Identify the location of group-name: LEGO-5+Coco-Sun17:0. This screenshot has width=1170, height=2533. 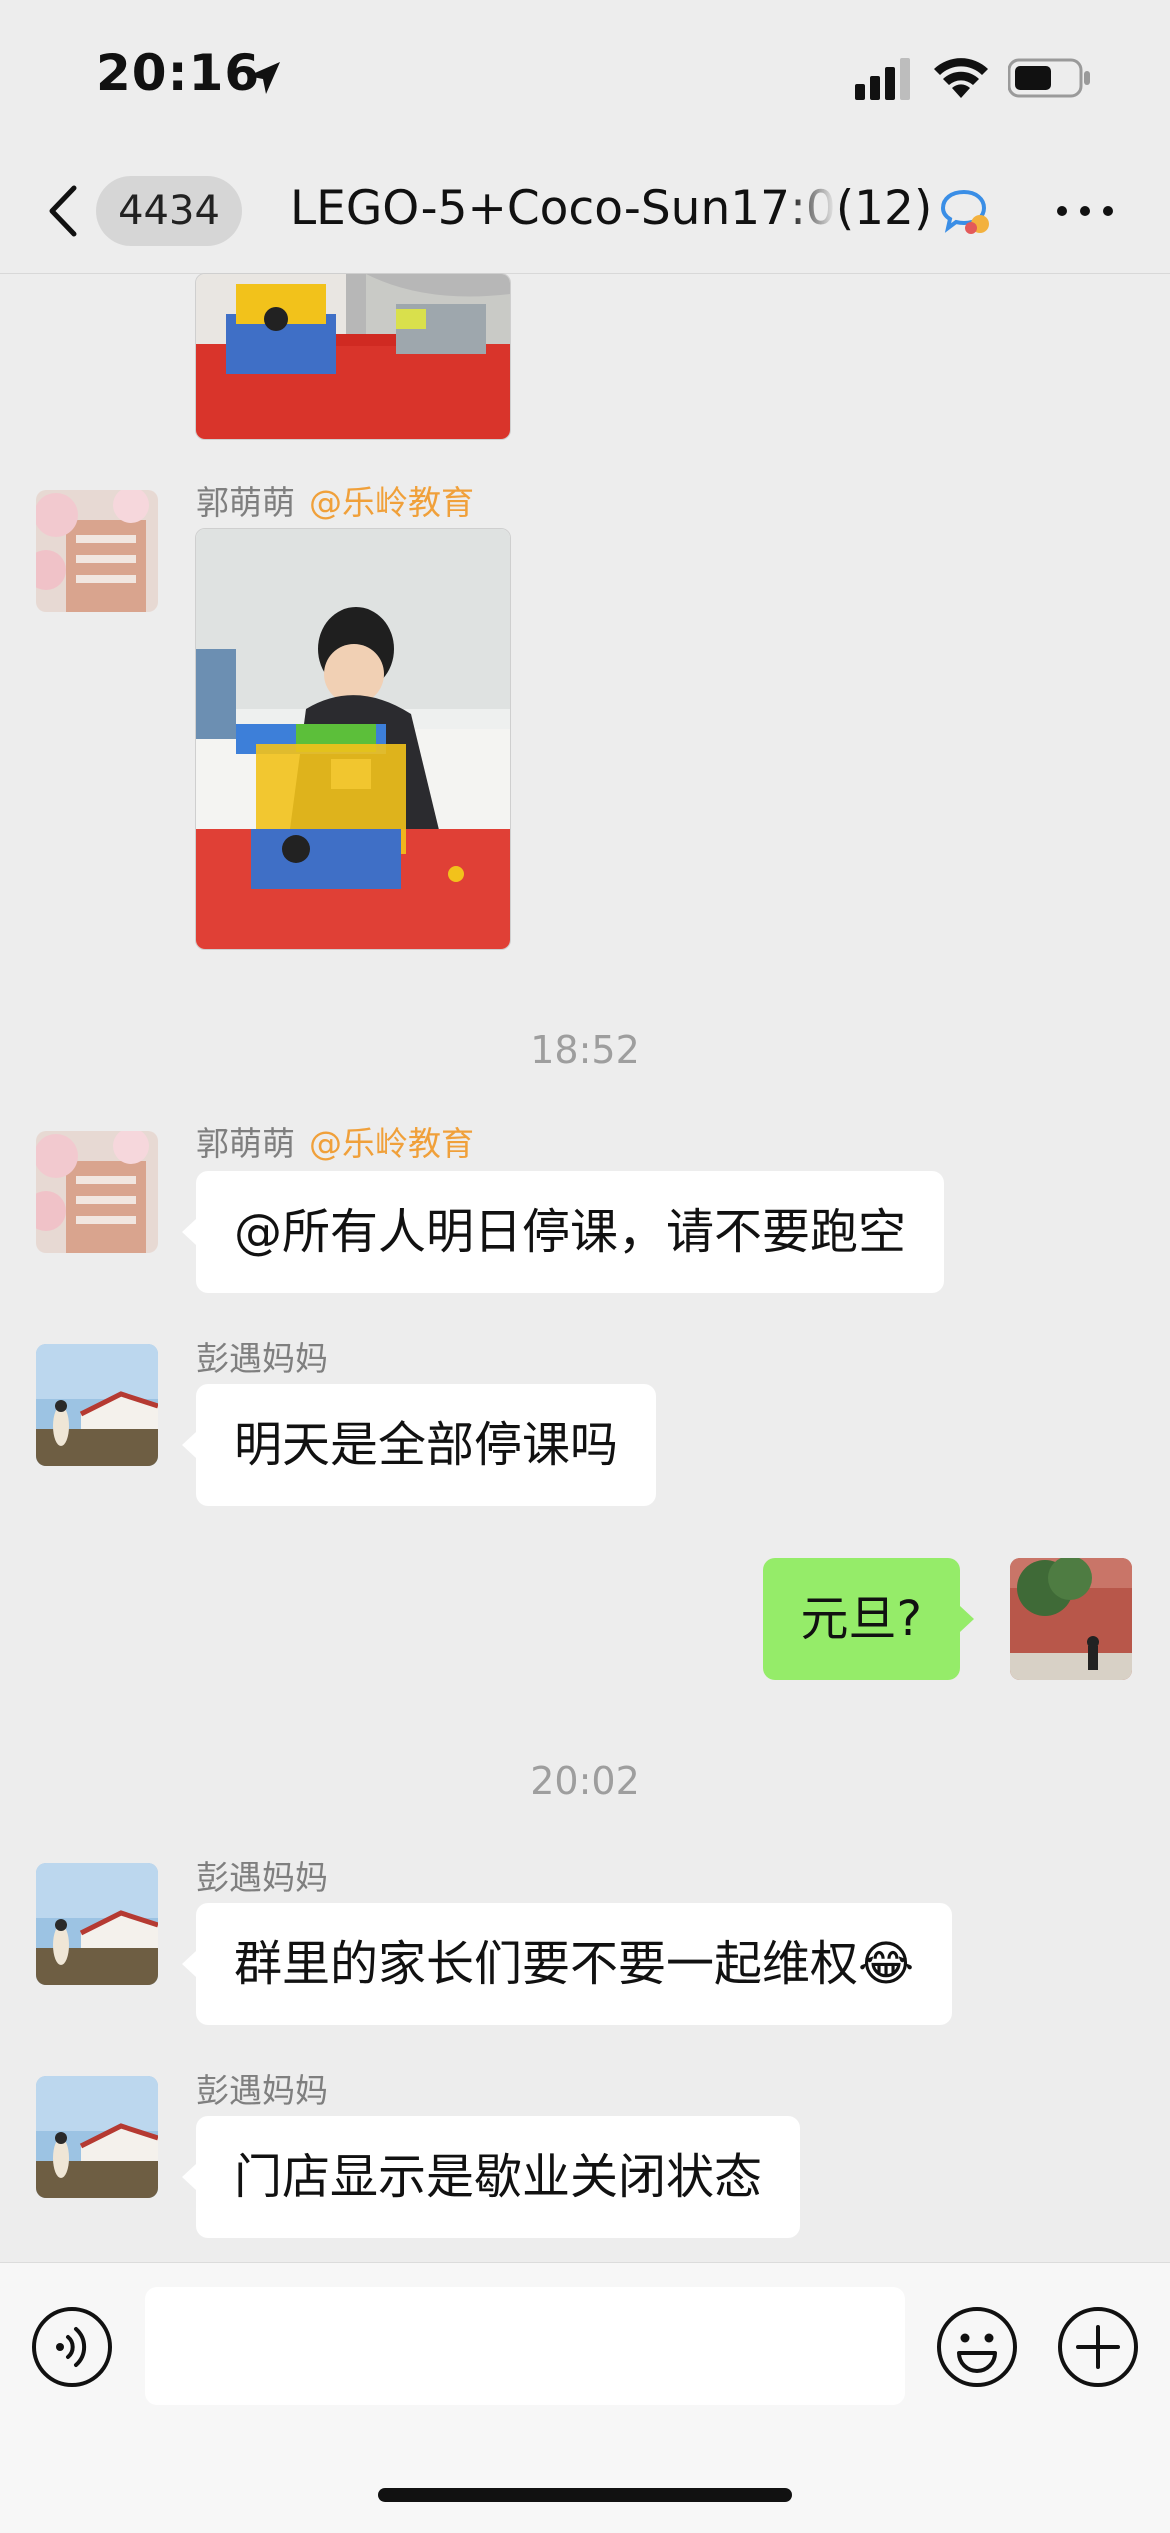
(563, 208).